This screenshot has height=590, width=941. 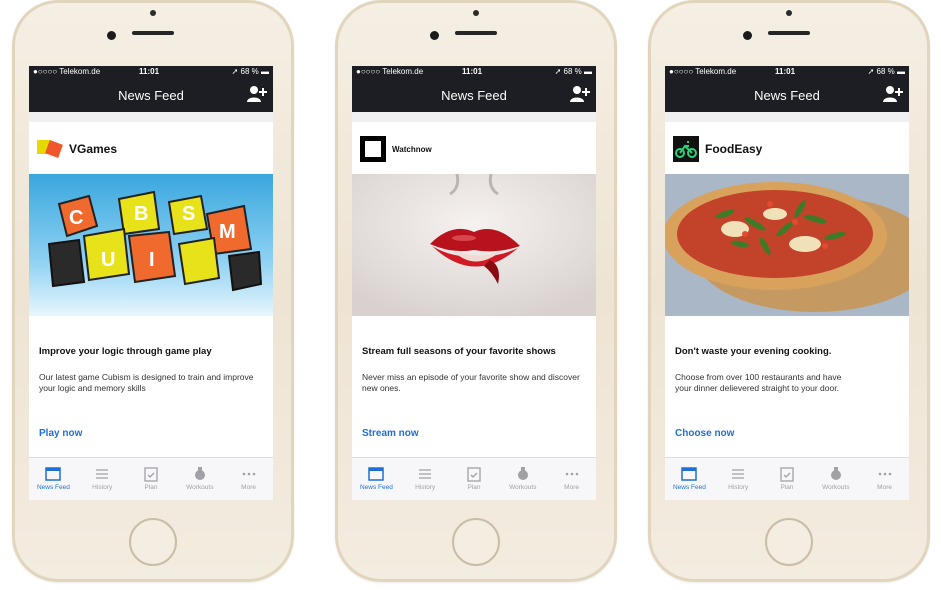 What do you see at coordinates (76, 218) in the screenshot?
I see `cubism-letter: C` at bounding box center [76, 218].